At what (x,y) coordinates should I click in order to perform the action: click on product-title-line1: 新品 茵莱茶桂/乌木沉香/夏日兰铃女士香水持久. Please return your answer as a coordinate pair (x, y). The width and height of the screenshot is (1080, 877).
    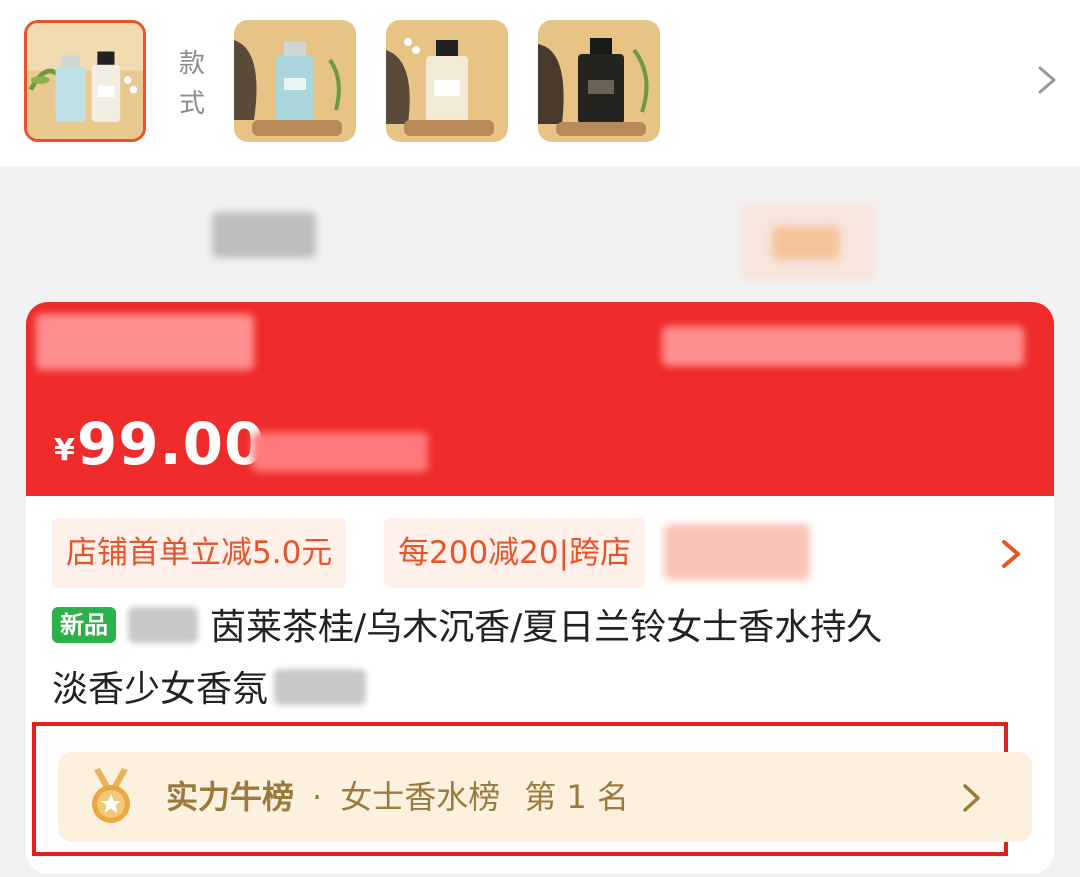
    Looking at the image, I should click on (467, 628).